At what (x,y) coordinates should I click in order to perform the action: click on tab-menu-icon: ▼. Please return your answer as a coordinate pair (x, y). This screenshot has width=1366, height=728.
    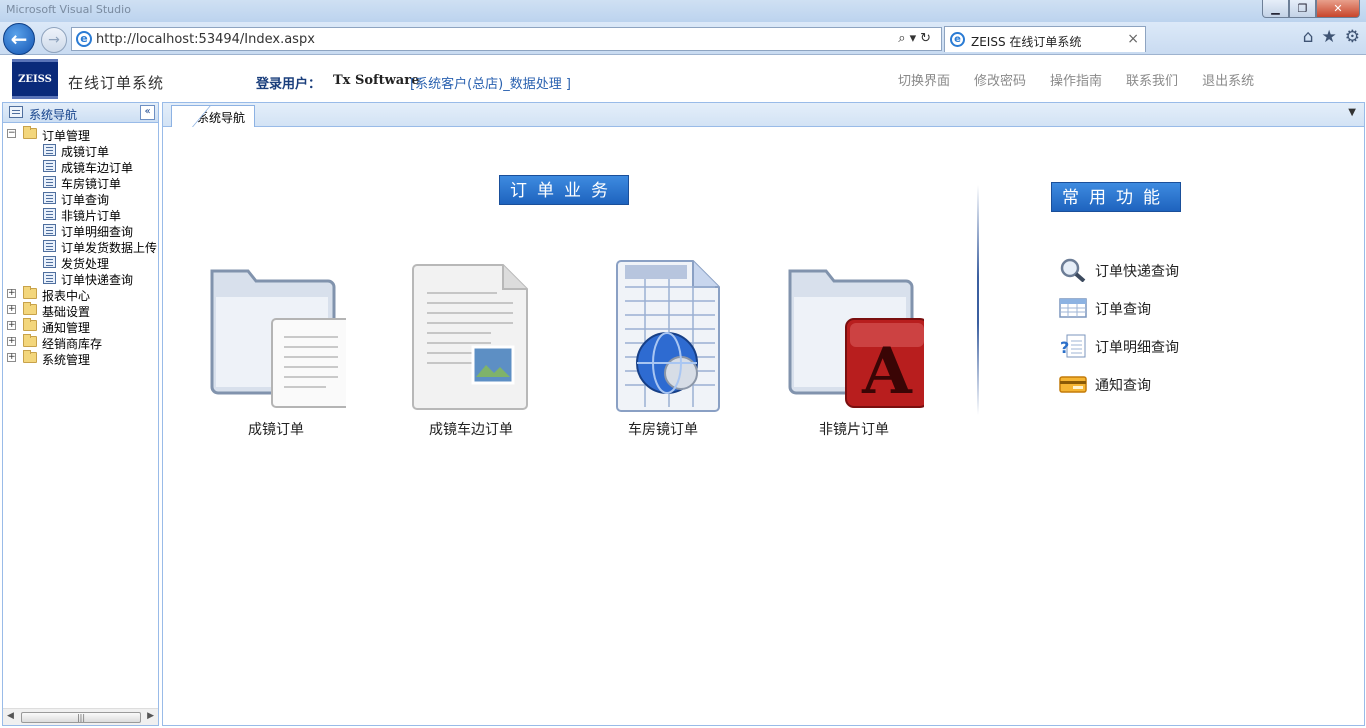
    Looking at the image, I should click on (1352, 112).